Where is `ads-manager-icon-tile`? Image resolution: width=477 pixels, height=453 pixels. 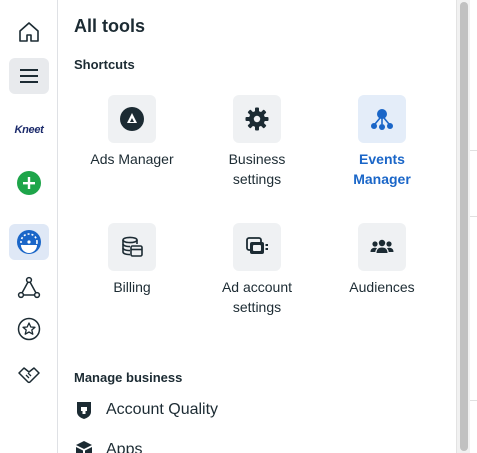
ads-manager-icon-tile is located at coordinates (132, 119).